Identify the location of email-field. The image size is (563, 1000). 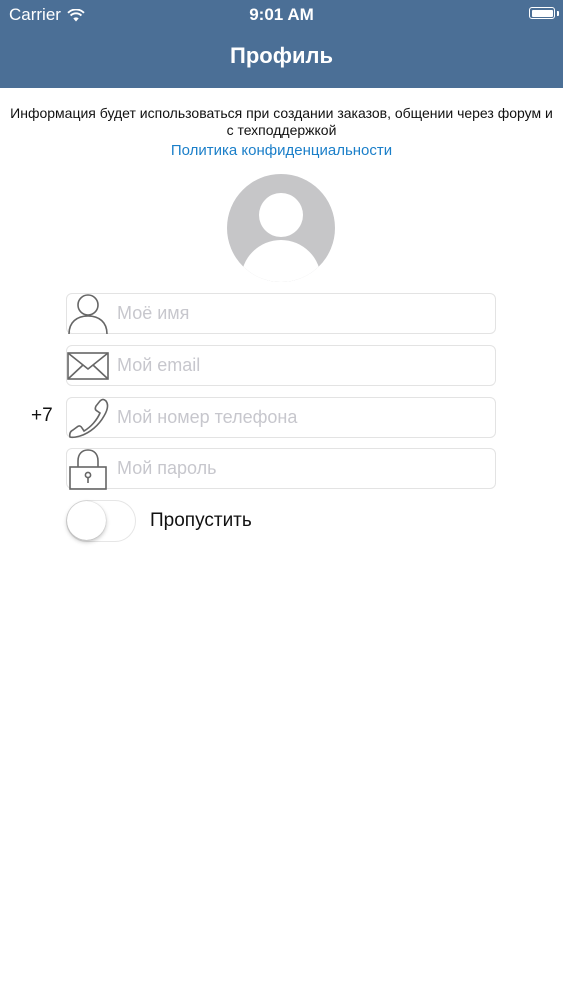
(281, 365).